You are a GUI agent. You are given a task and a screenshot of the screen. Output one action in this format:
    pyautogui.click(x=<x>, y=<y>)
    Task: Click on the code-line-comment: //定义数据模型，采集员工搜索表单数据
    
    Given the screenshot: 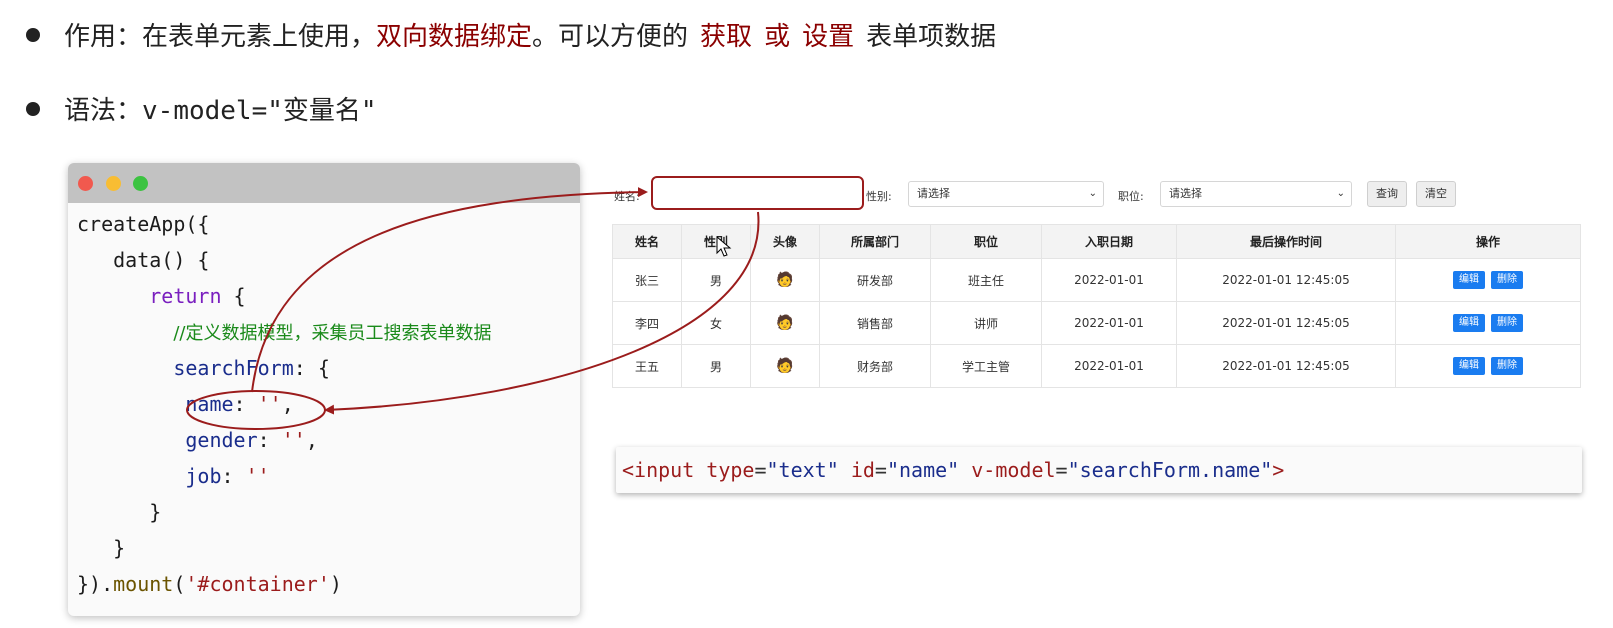 What is the action you would take?
    pyautogui.click(x=332, y=333)
    